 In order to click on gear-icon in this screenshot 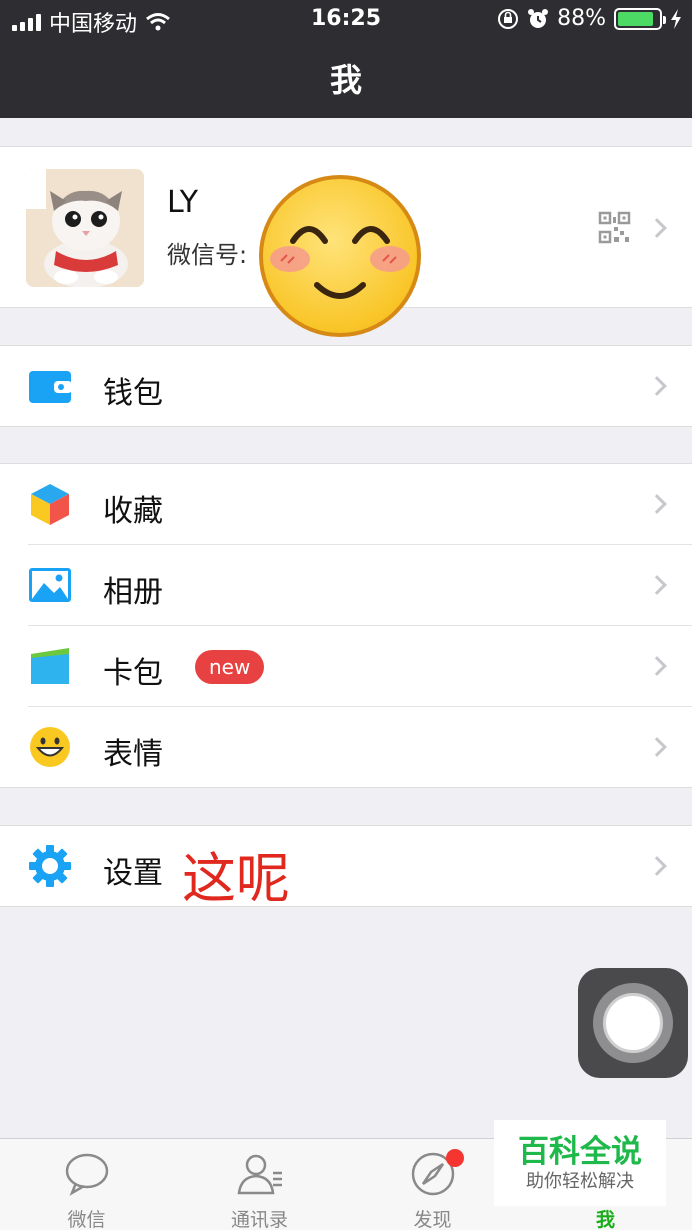, I will do `click(50, 866)`.